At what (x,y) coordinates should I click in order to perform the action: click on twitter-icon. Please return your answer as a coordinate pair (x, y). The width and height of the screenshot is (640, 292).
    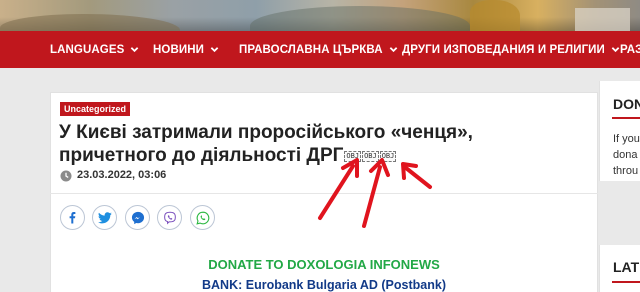
    Looking at the image, I should click on (104, 217).